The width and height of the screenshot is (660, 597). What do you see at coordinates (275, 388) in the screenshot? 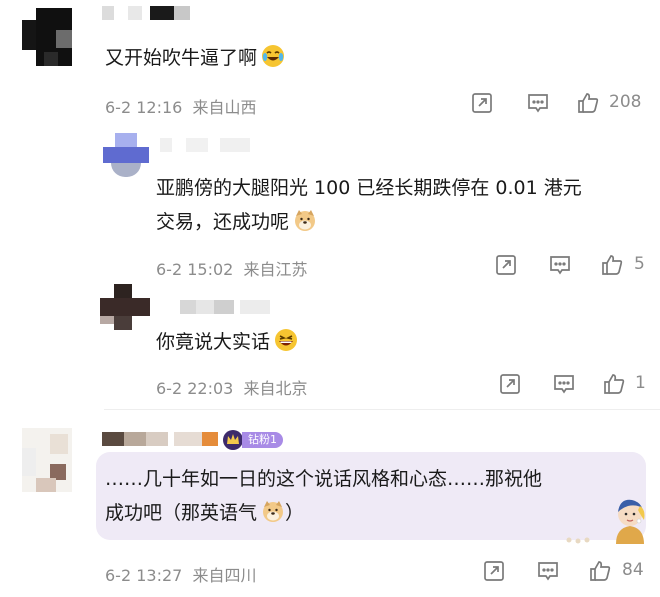
I see `location: 来自北京` at bounding box center [275, 388].